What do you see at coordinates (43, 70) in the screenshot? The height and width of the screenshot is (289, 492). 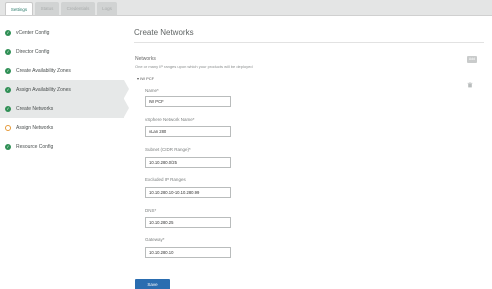 I see `sidebar-item-label: Create Availability Zones` at bounding box center [43, 70].